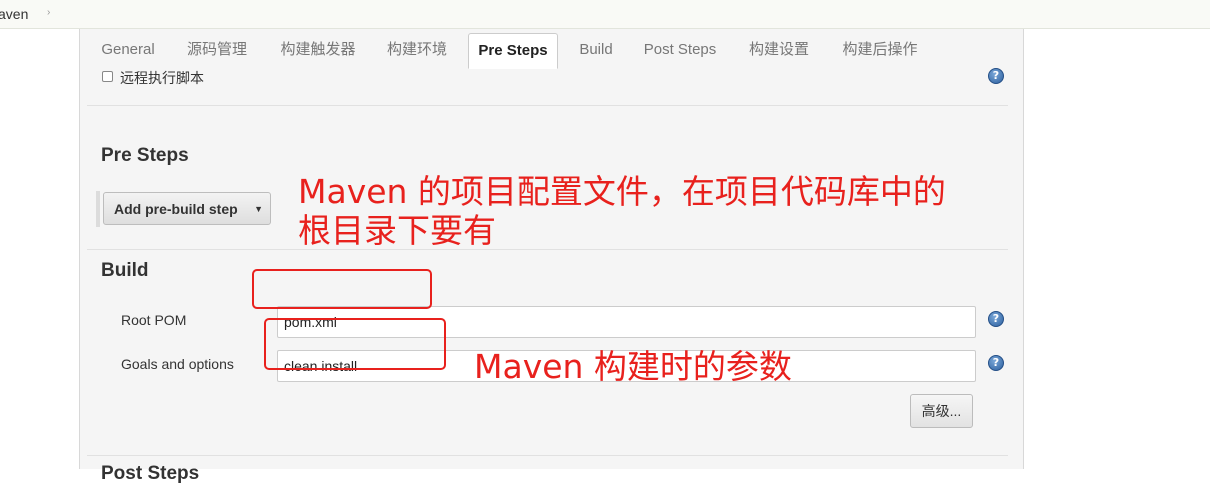  Describe the element at coordinates (162, 78) in the screenshot. I see `remote-script-label: 远程执行脚本` at that location.